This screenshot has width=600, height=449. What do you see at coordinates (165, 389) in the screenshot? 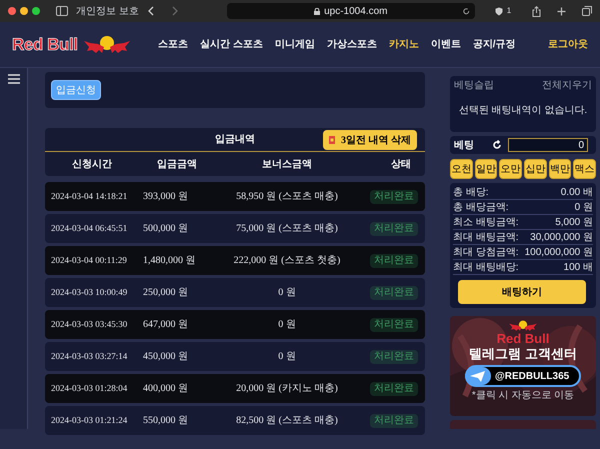
I see `table-cell-text: 400,000 원` at bounding box center [165, 389].